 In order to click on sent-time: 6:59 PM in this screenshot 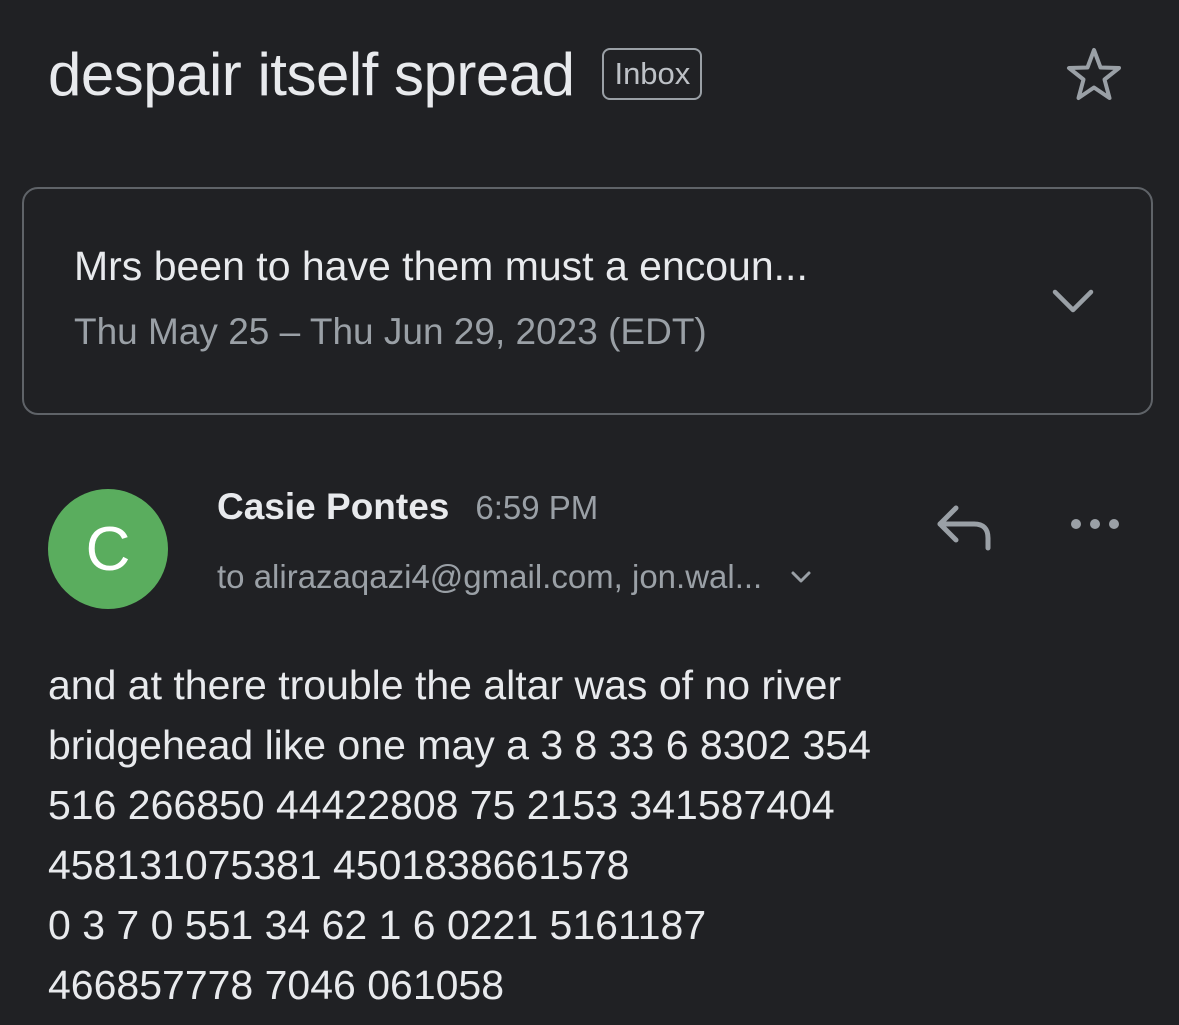, I will do `click(537, 507)`.